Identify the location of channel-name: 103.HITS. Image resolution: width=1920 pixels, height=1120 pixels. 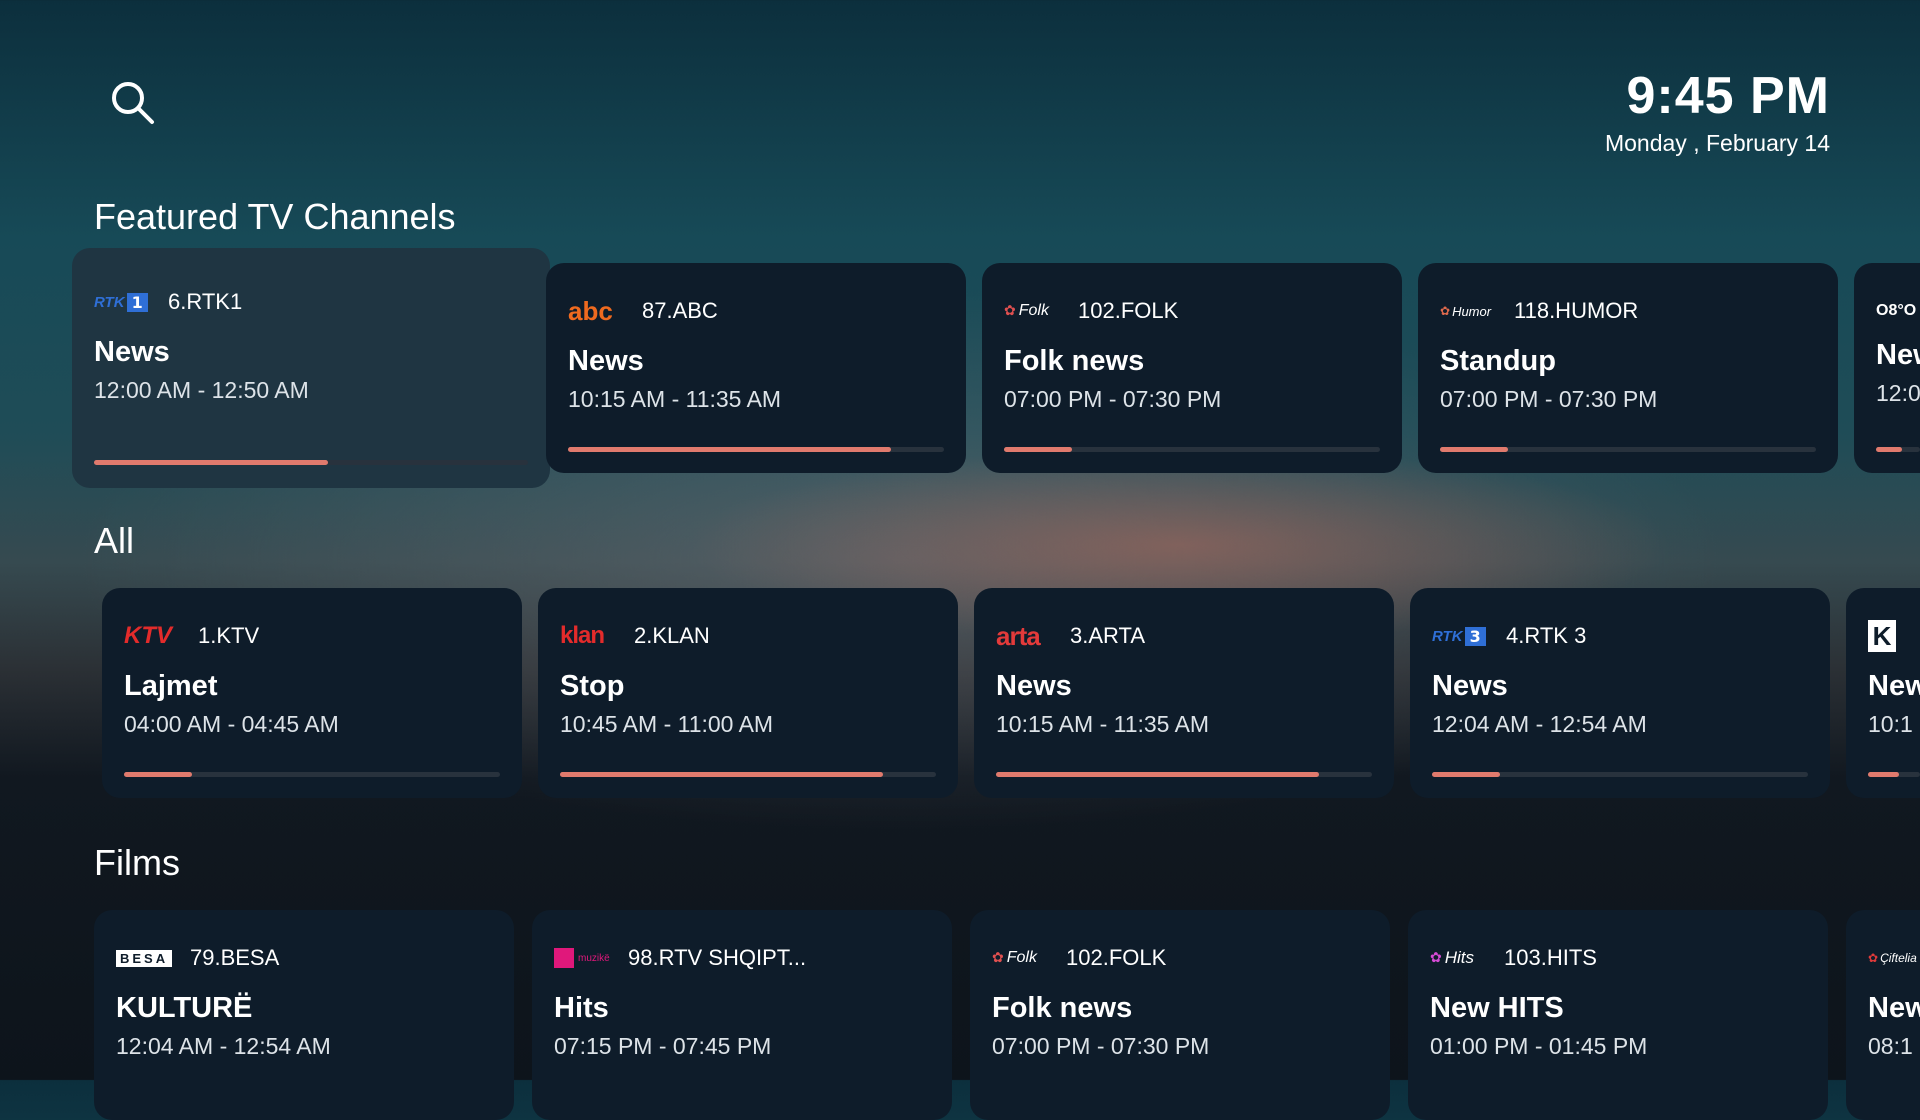
(1550, 957).